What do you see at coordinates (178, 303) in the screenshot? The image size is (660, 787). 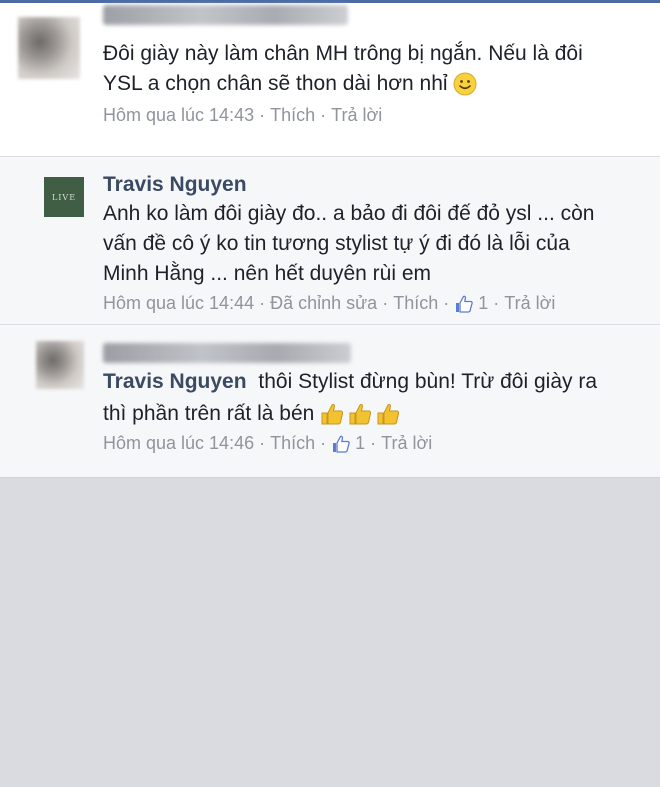 I see `timestamp: Hôm qua lúc 14:44` at bounding box center [178, 303].